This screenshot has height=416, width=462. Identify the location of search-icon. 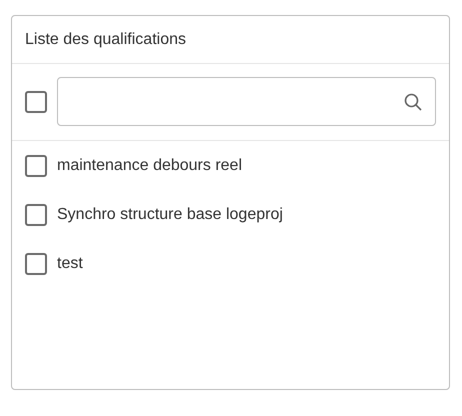
(413, 102).